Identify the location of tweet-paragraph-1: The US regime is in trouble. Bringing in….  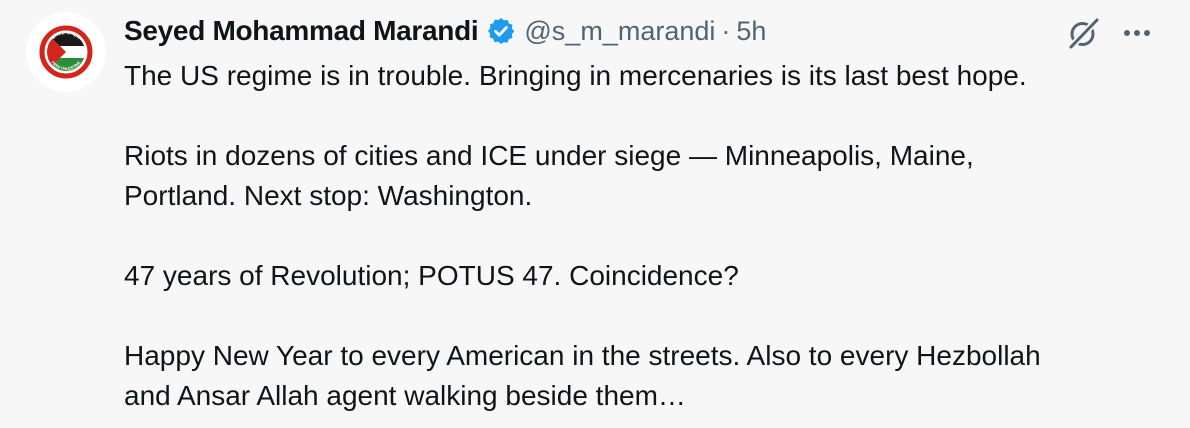
(575, 75).